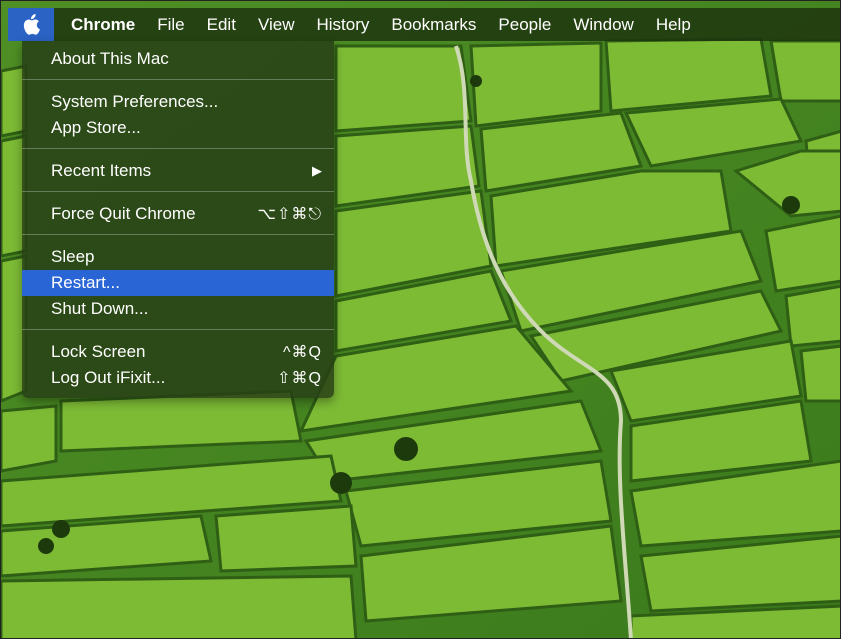 This screenshot has width=841, height=639. What do you see at coordinates (317, 170) in the screenshot?
I see `submenu-arrow-icon: ▶` at bounding box center [317, 170].